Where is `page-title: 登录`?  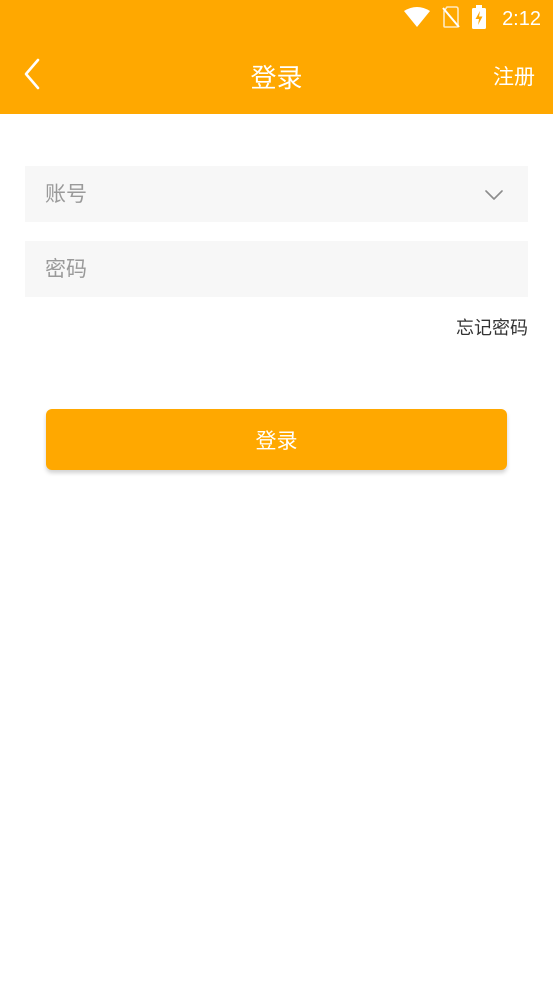 page-title: 登录 is located at coordinates (276, 78).